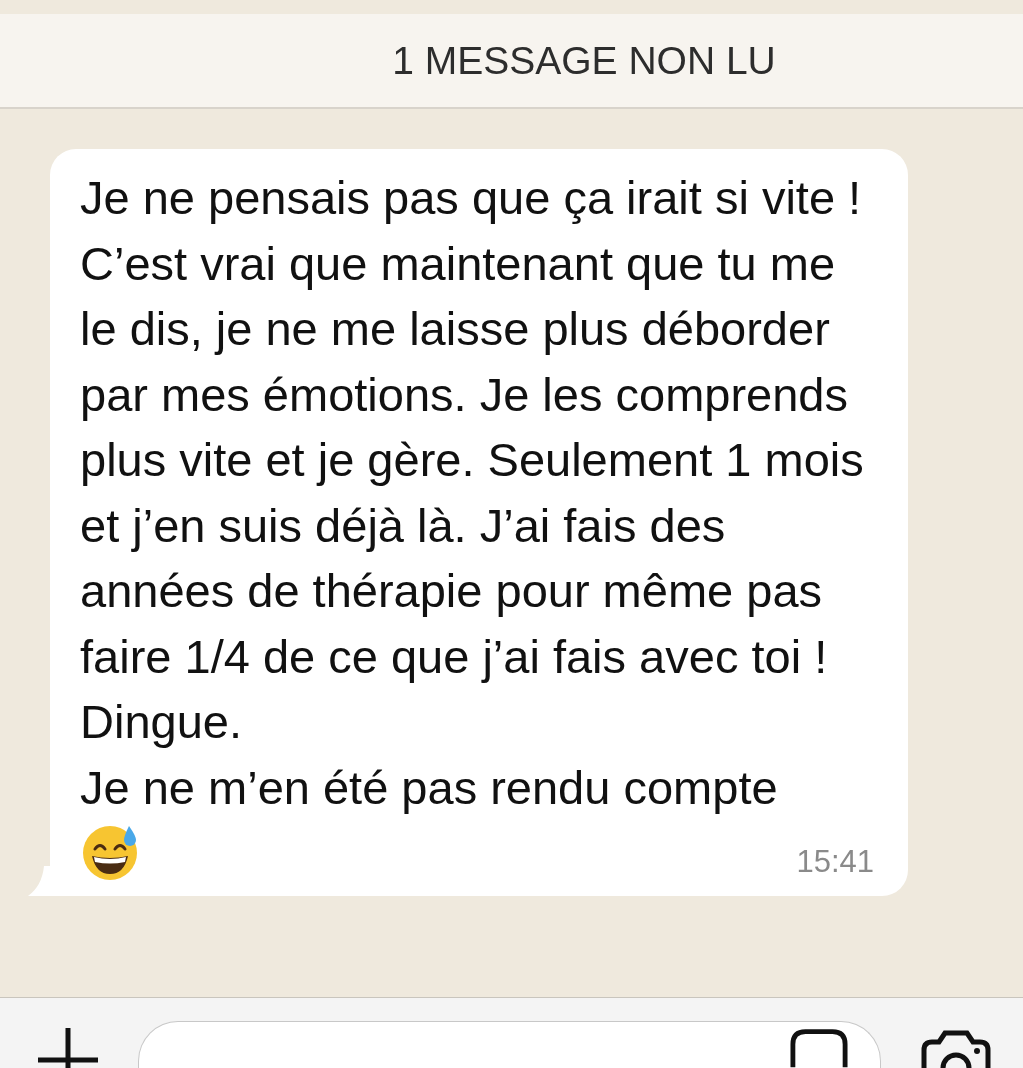  I want to click on message-time: 15:41, so click(835, 862).